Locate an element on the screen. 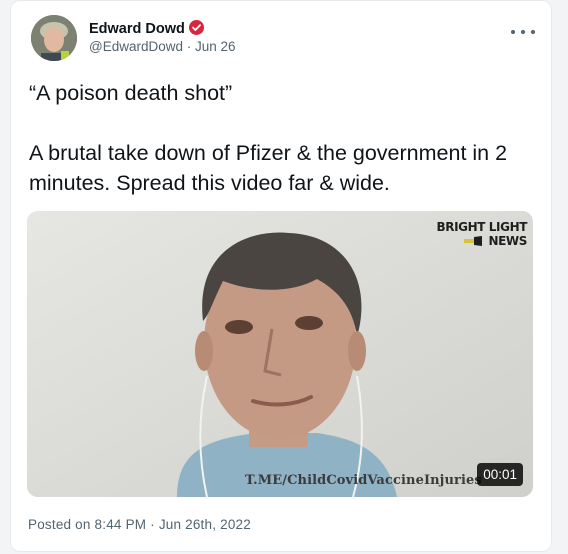 Image resolution: width=568 pixels, height=554 pixels. author-name-text: Edward Dowd is located at coordinates (137, 29).